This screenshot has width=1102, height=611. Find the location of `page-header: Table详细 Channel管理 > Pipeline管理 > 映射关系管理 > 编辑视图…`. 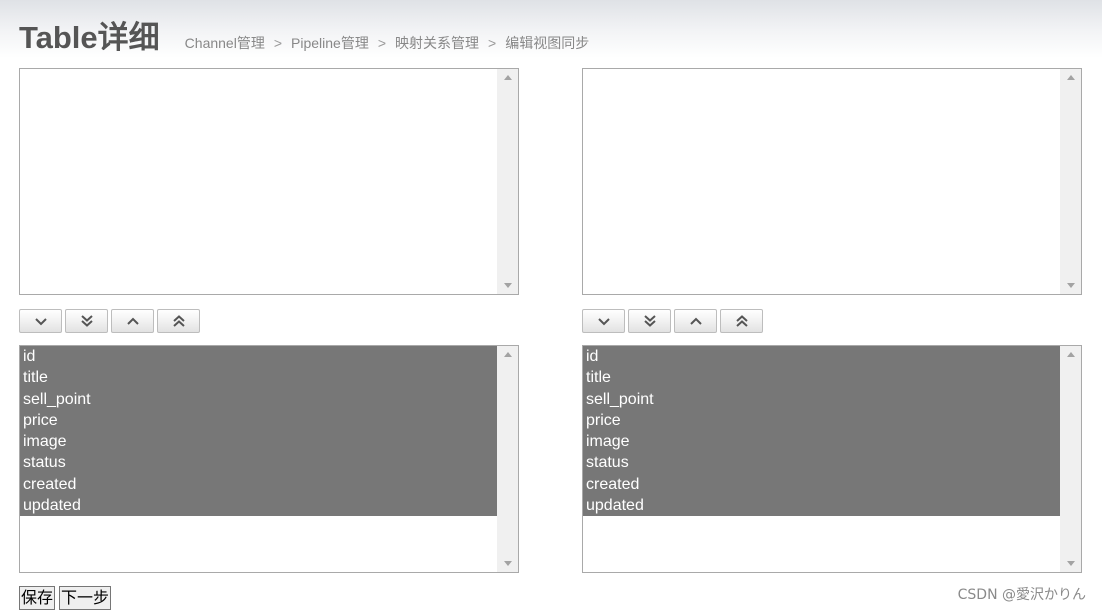

page-header: Table详细 Channel管理 > Pipeline管理 > 映射关系管理 > 编辑视图… is located at coordinates (304, 36).